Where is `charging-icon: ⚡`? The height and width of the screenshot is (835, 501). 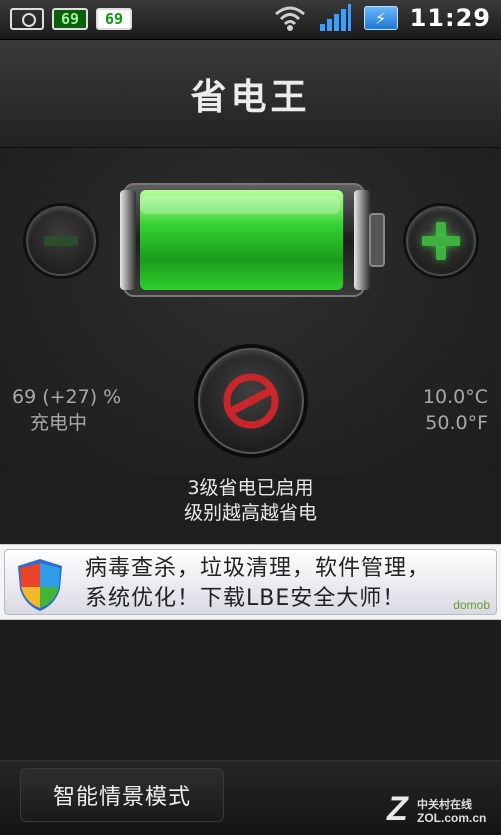 charging-icon: ⚡ is located at coordinates (380, 18).